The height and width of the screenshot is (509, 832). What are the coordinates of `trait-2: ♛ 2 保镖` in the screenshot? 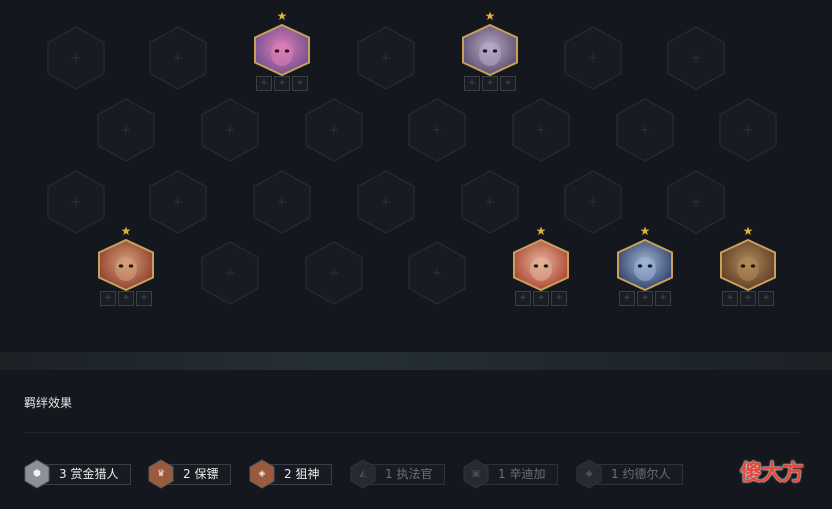 It's located at (190, 474).